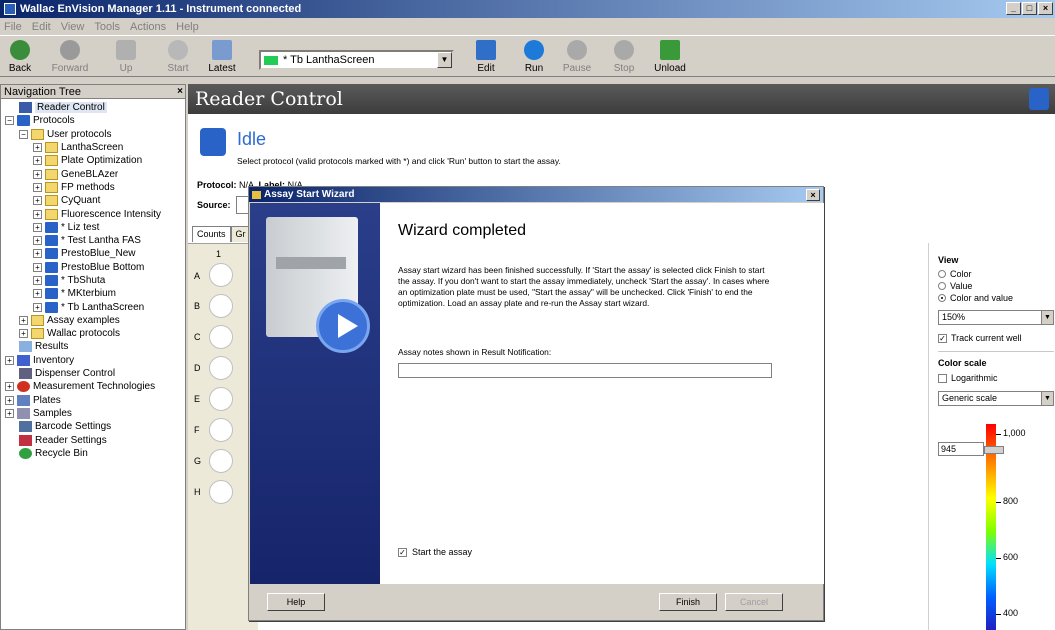  Describe the element at coordinates (93, 439) in the screenshot. I see `tree-item-reader-settings: Reader Settings` at that location.